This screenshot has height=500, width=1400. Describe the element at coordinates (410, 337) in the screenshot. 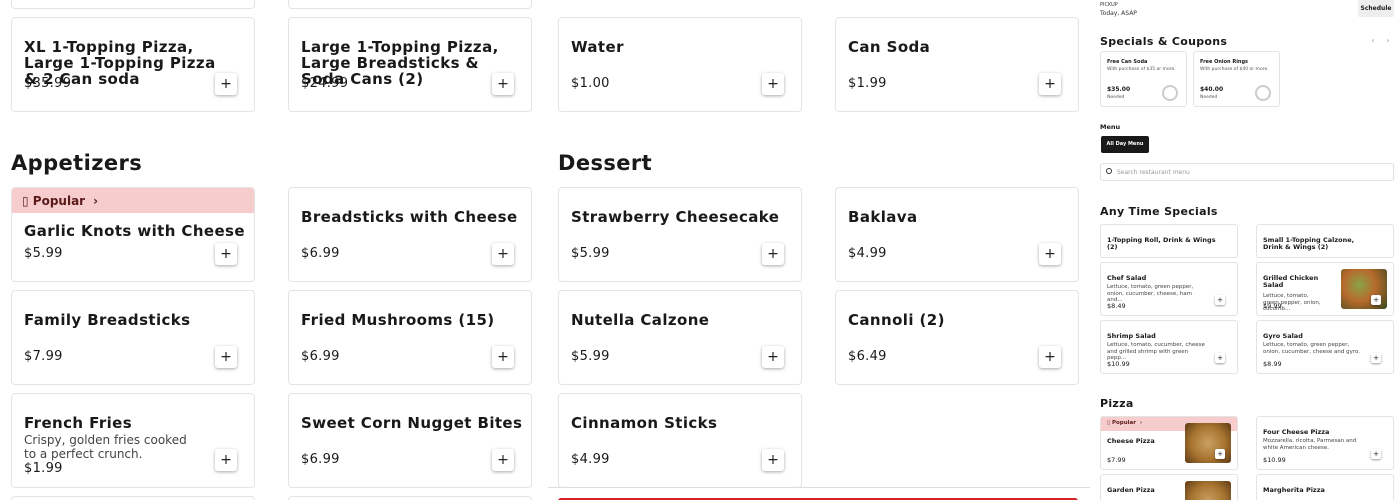

I see `menu-item-card: Fried Mushrooms (15) $6.99 +` at that location.